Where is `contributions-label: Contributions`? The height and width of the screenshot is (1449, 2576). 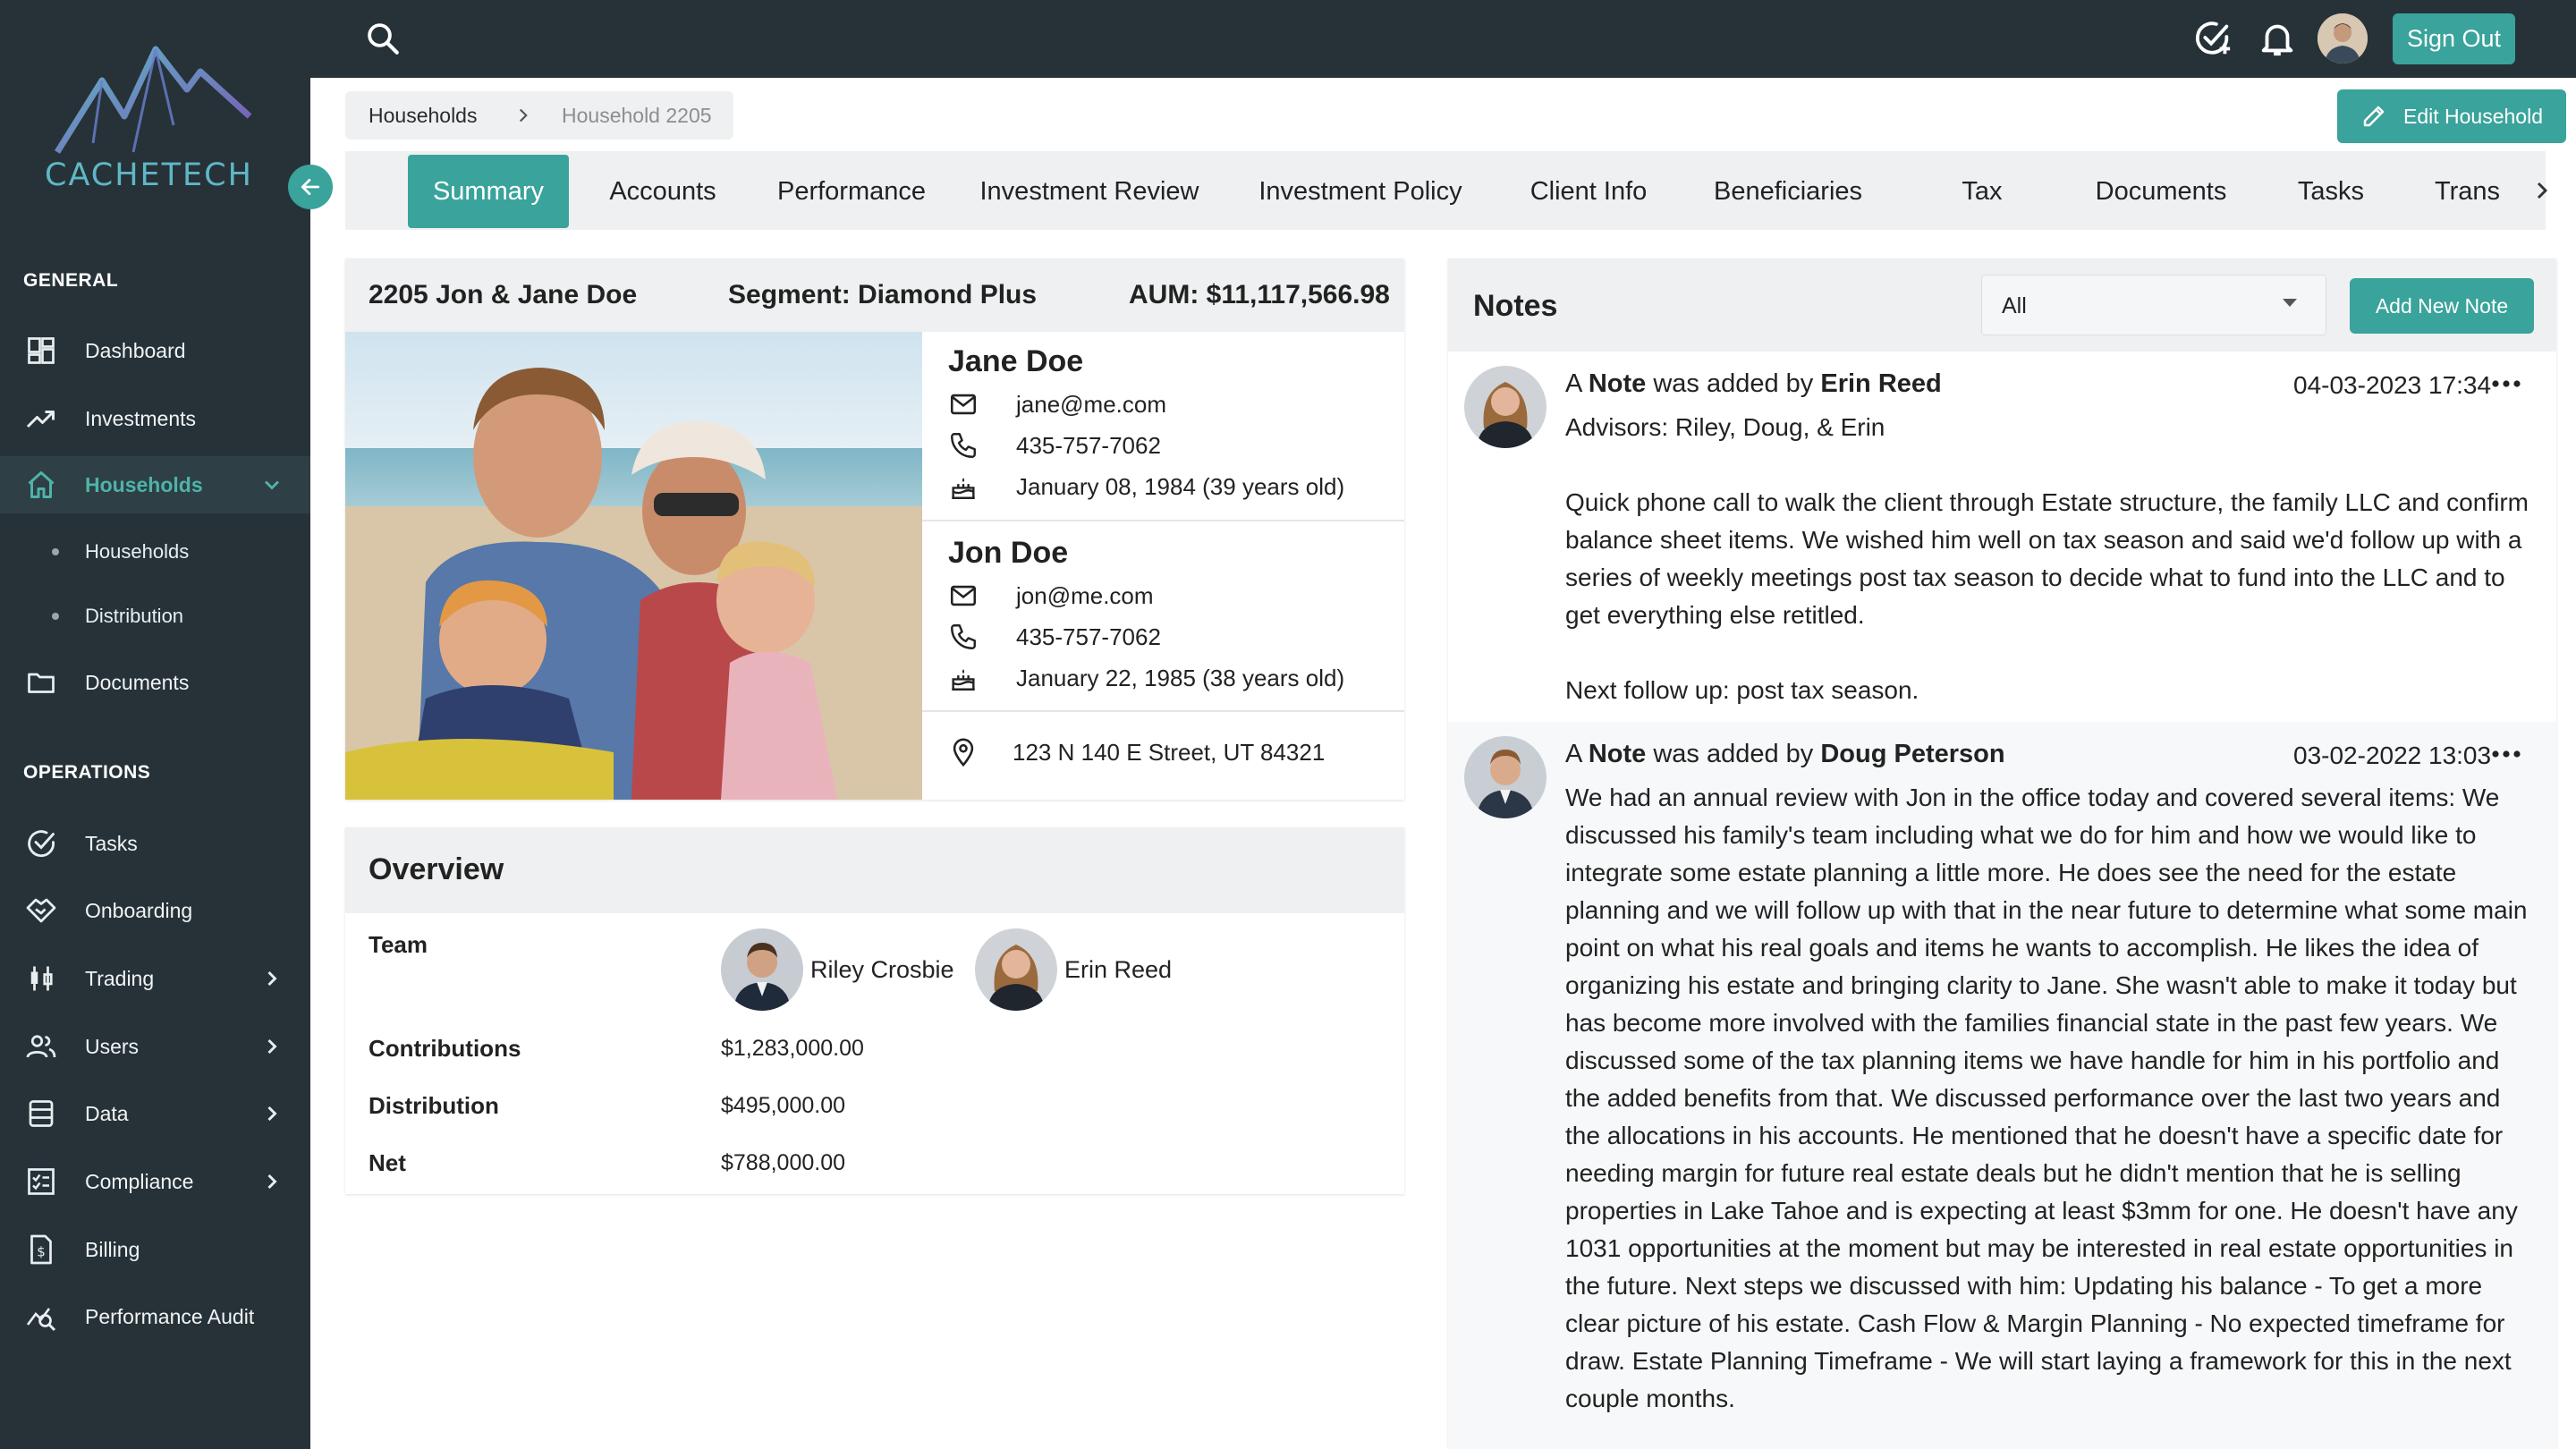 contributions-label: Contributions is located at coordinates (445, 1048).